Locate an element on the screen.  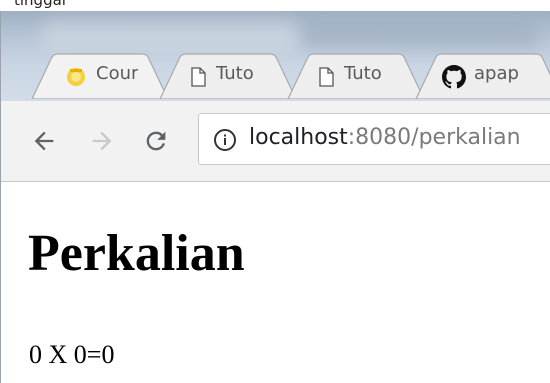
caption-text: tinggal is located at coordinates (40, 4).